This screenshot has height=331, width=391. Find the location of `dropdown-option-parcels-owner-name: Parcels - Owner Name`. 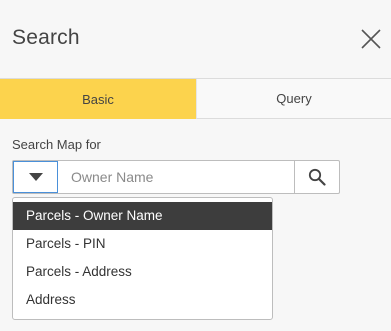

dropdown-option-parcels-owner-name: Parcels - Owner Name is located at coordinates (142, 216).